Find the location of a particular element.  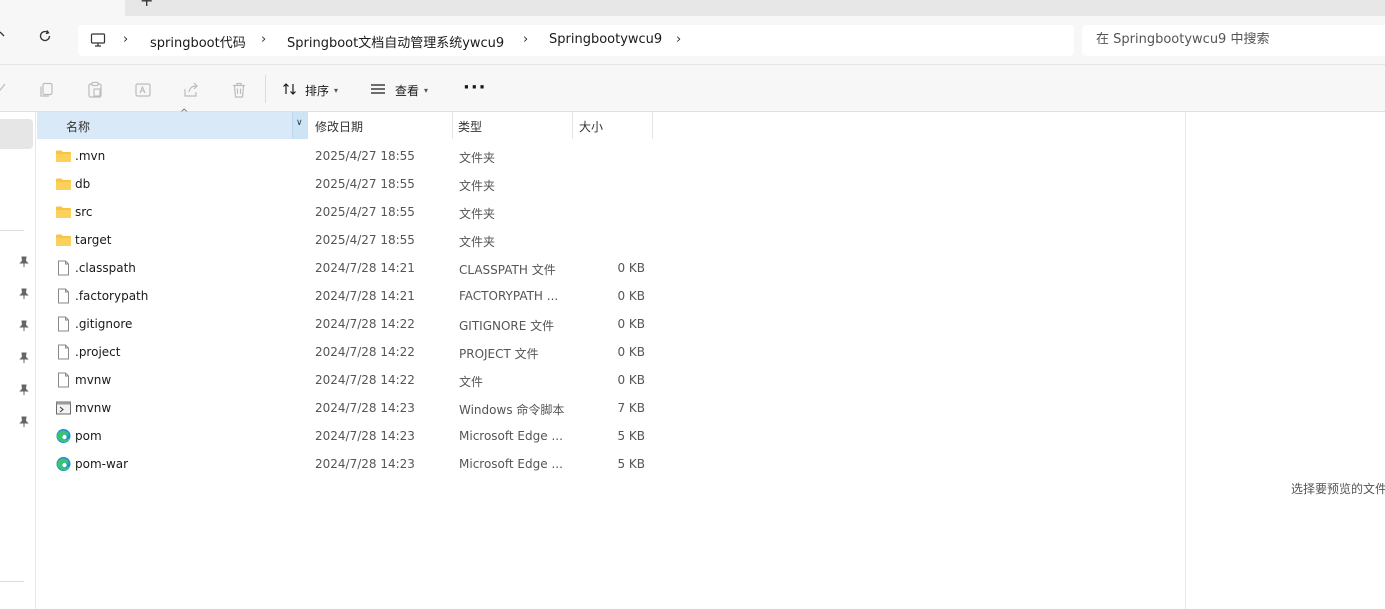

paste-icon is located at coordinates (95, 90).